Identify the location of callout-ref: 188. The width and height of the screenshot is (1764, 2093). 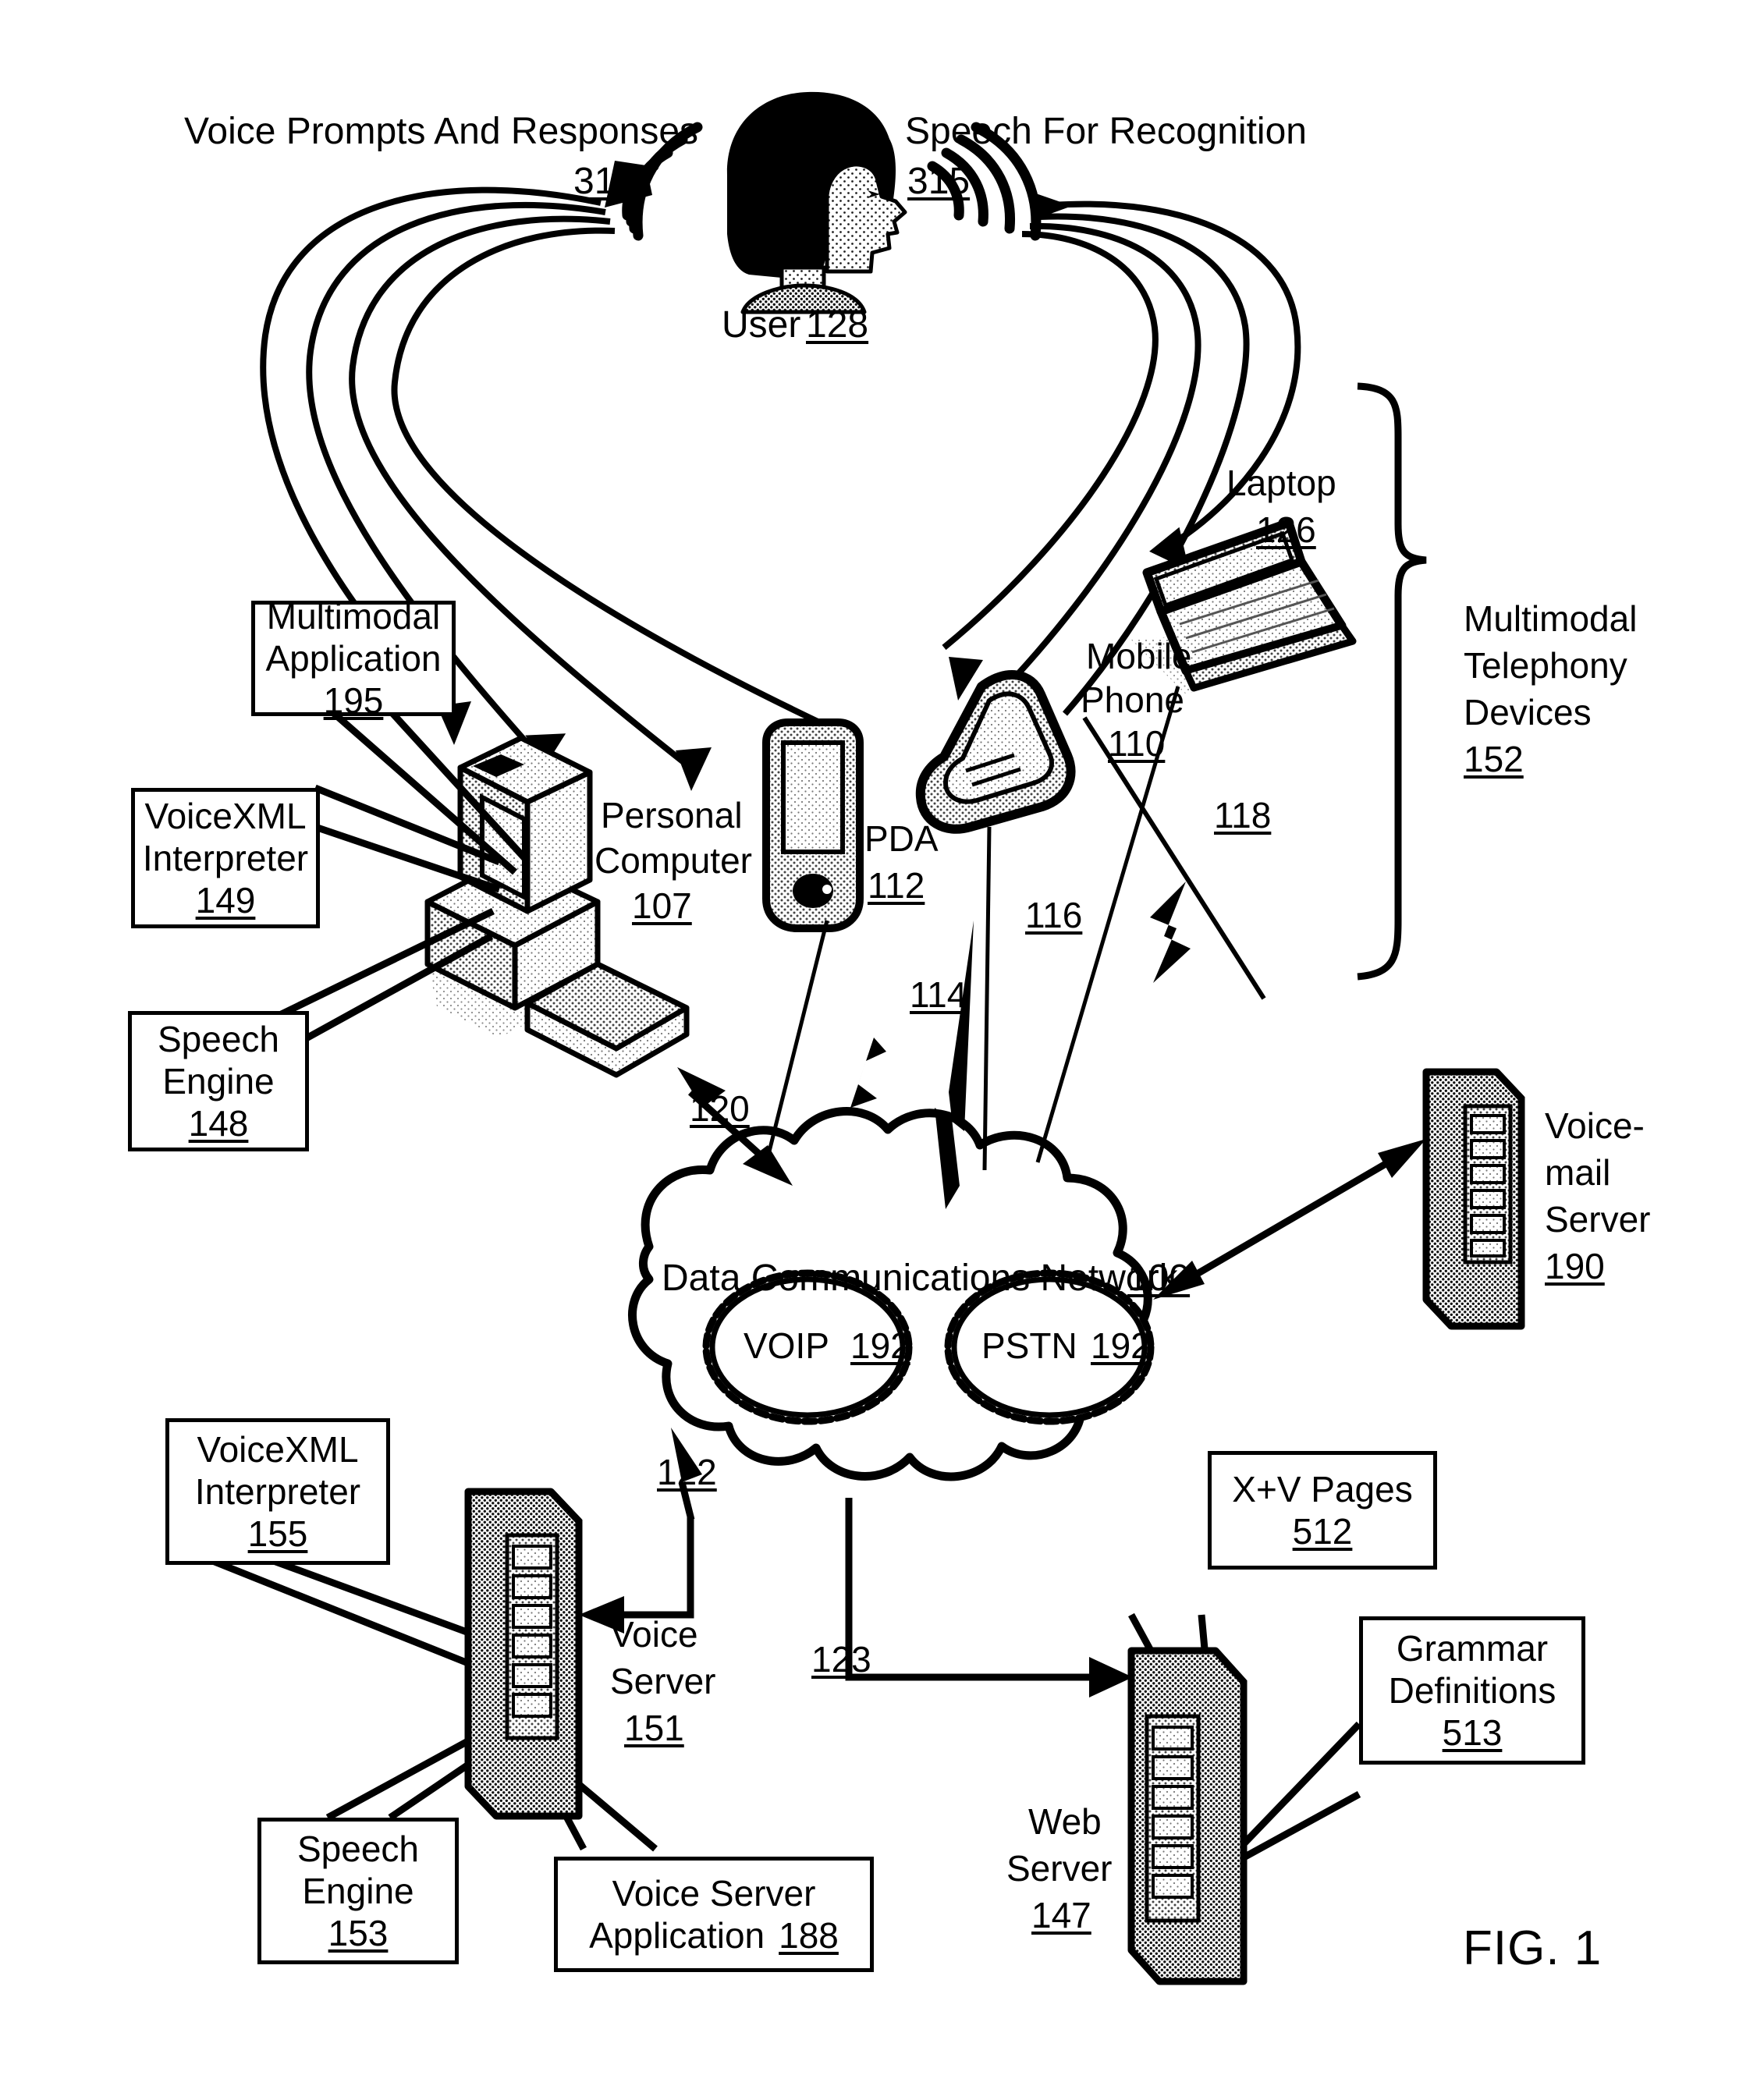
(809, 1935).